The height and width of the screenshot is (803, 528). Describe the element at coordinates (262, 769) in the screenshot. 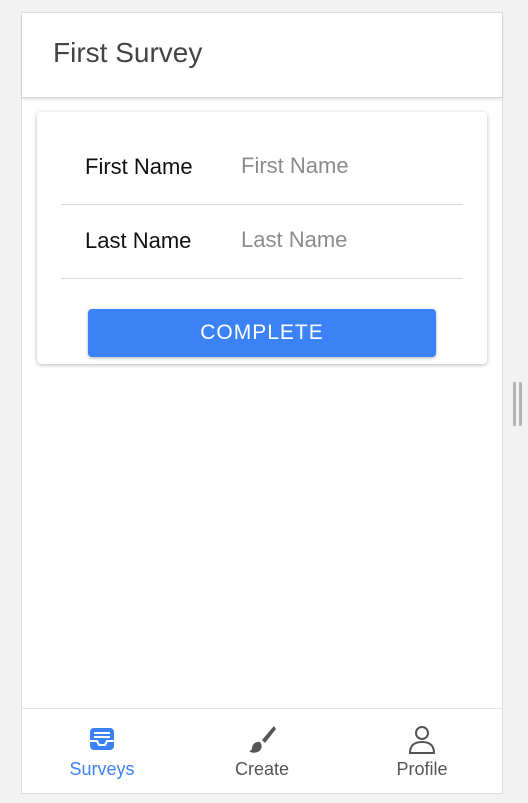

I see `tab-create-label: Create` at that location.